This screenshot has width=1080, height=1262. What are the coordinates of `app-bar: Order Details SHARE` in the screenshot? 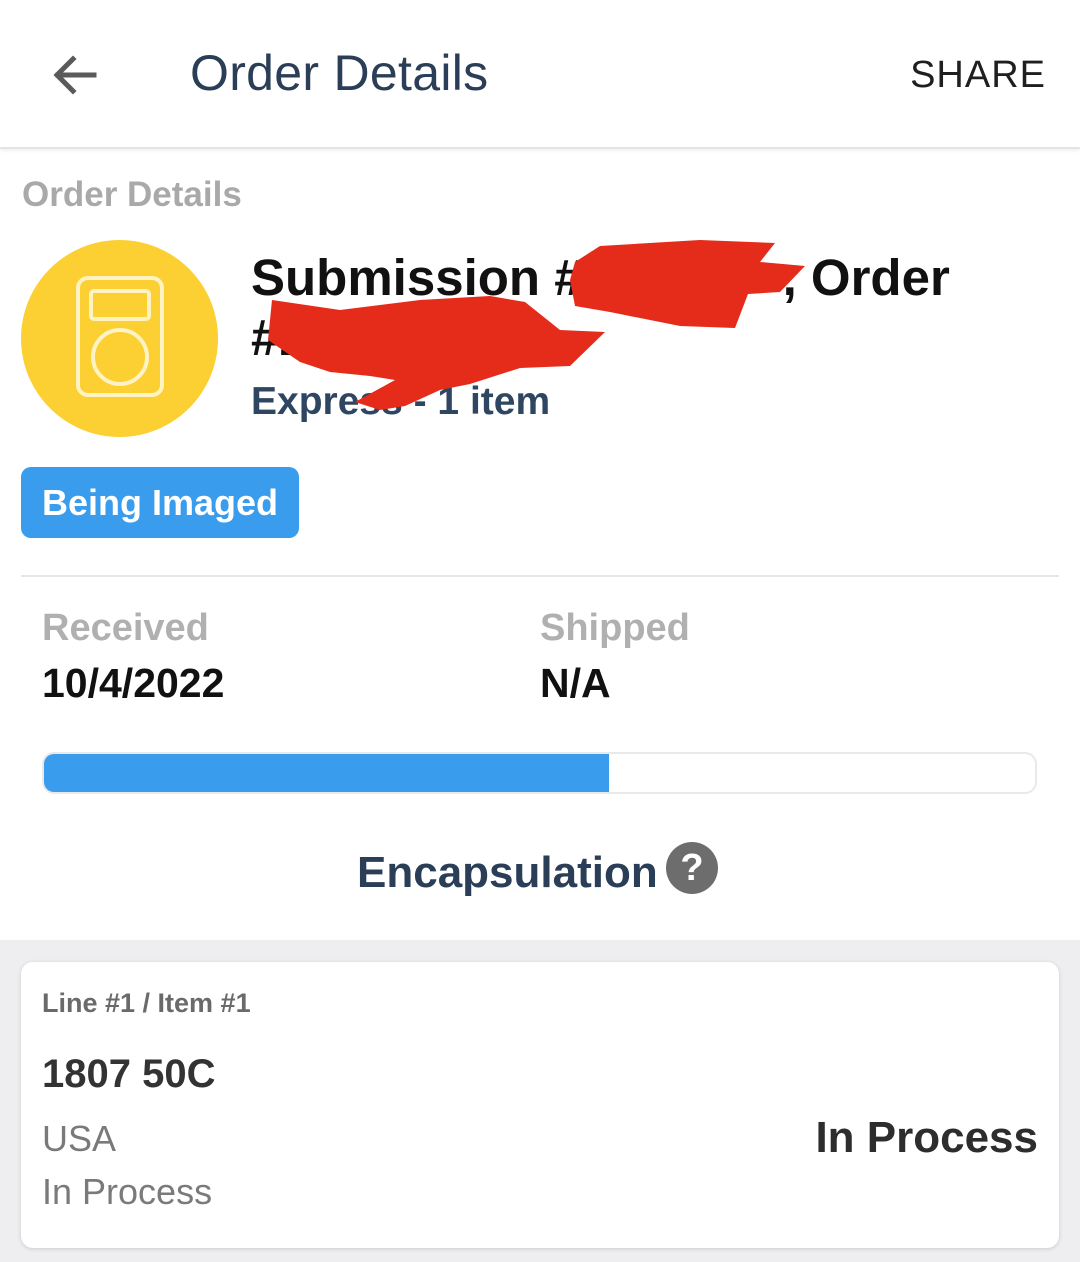 It's located at (540, 74).